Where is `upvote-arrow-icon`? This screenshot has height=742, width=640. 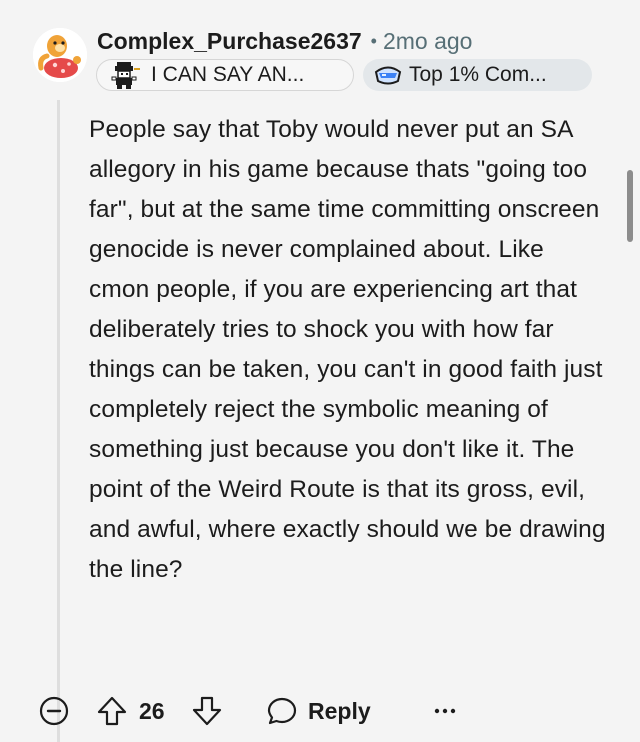 upvote-arrow-icon is located at coordinates (112, 711).